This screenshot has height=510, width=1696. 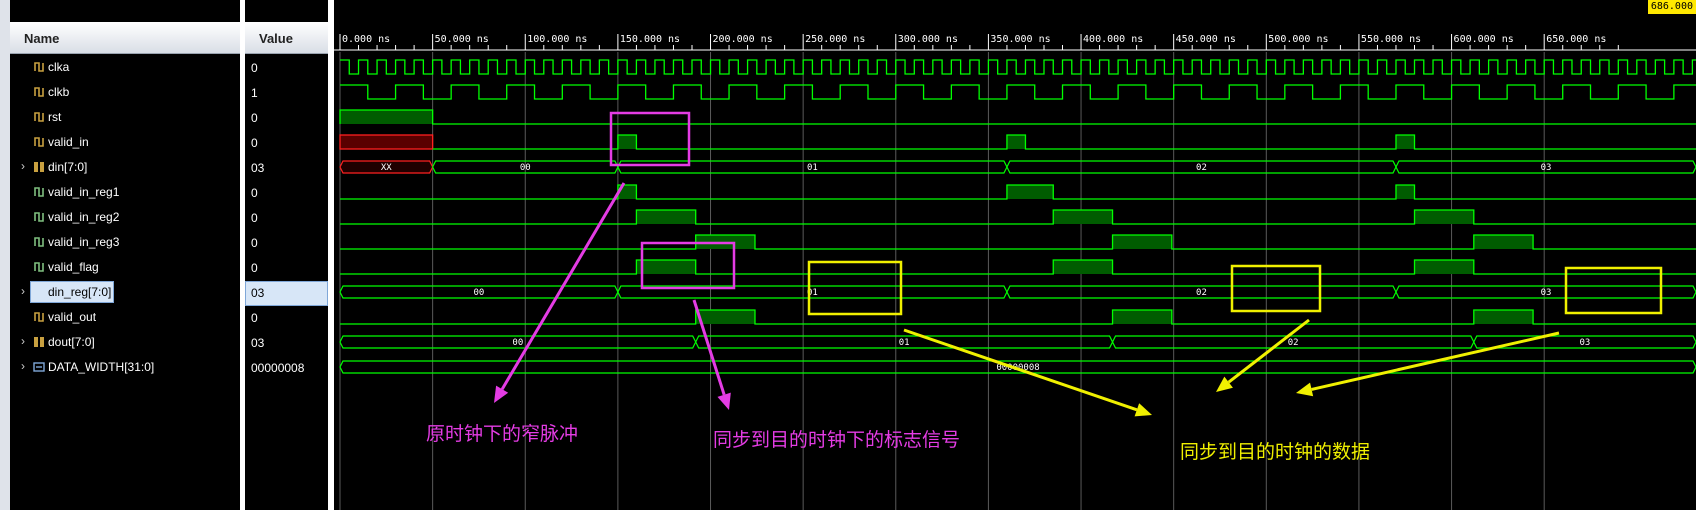 I want to click on signal-value-cell: 00000008, so click(x=286, y=368).